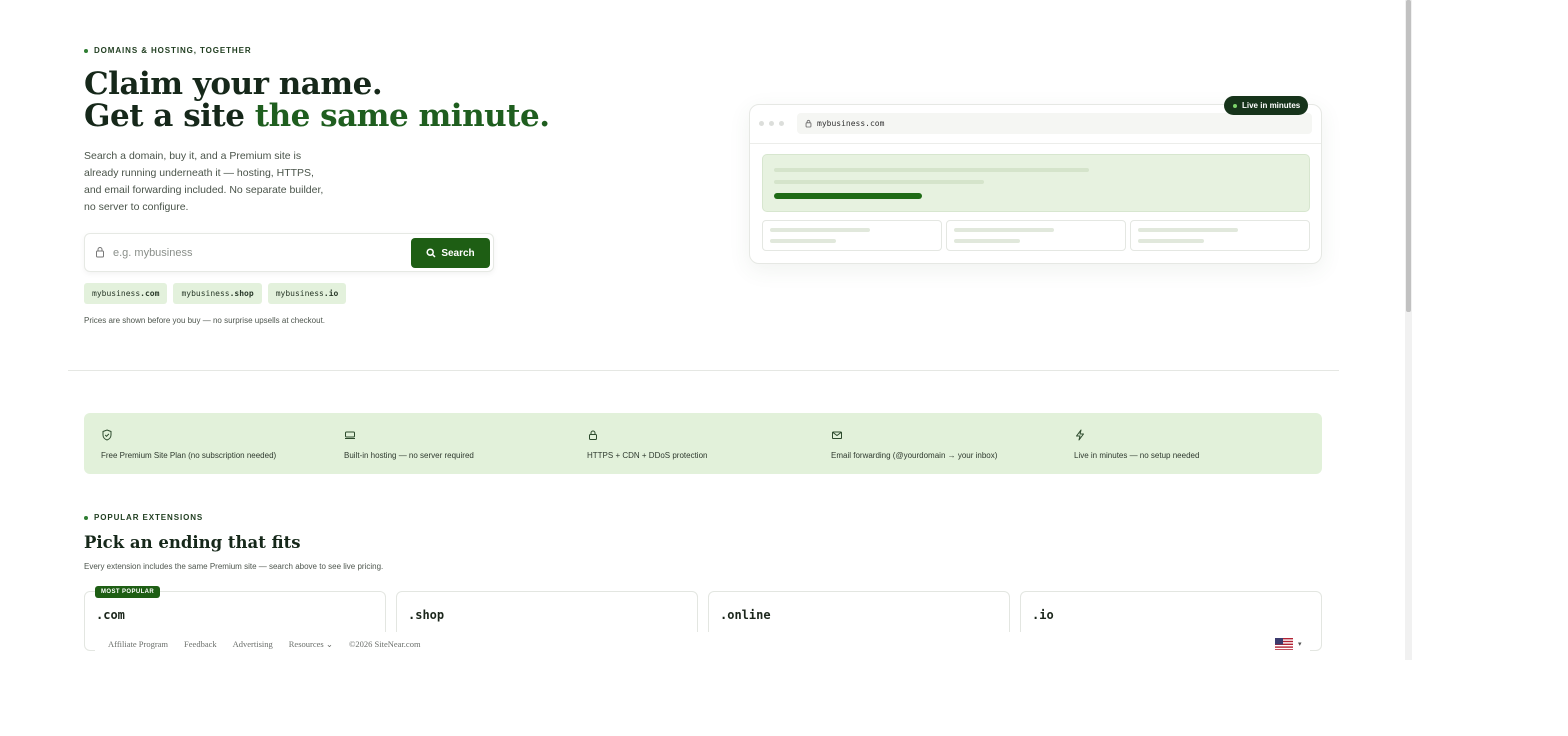 The image size is (1568, 736). What do you see at coordinates (1408, 156) in the screenshot?
I see `scrollbar-thumb` at bounding box center [1408, 156].